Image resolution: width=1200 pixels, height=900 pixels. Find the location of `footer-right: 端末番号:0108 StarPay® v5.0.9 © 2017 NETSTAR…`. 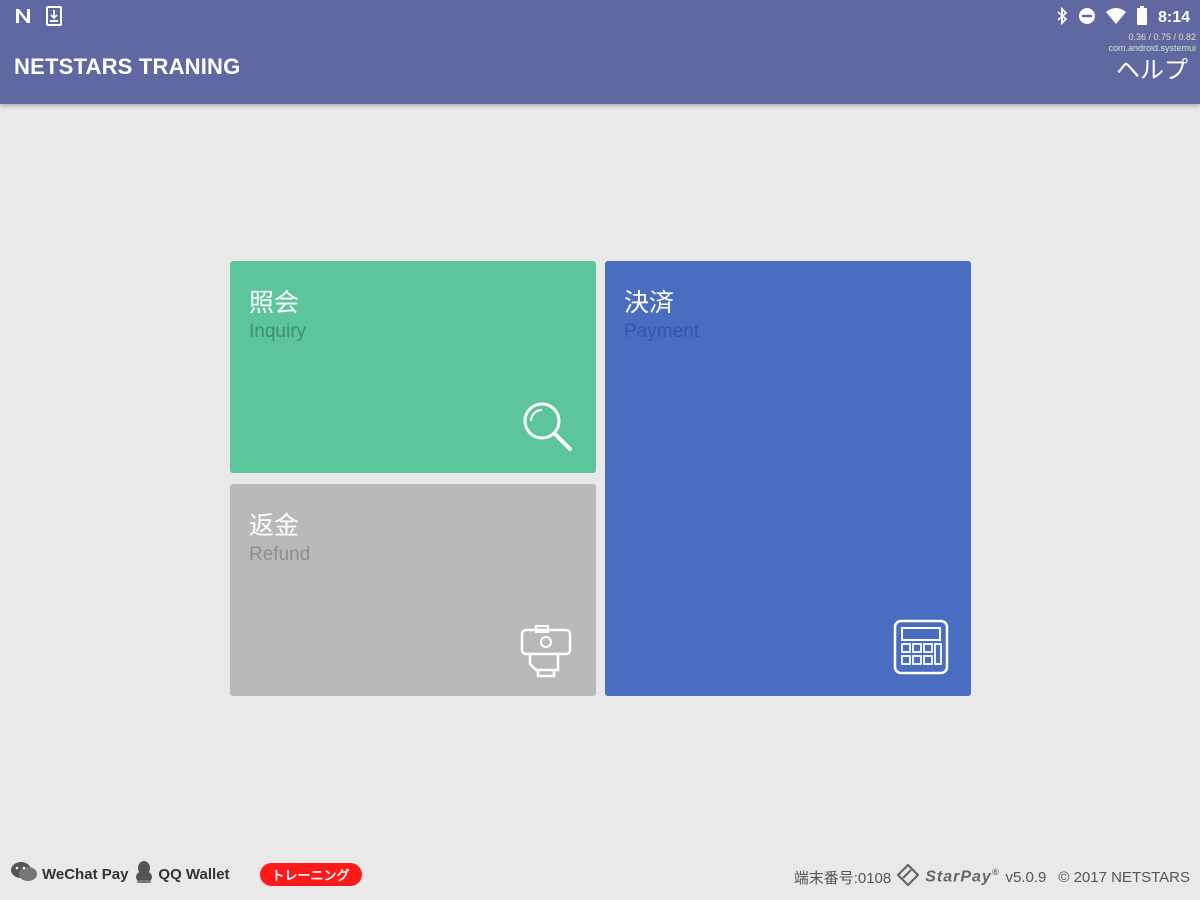

footer-right: 端末番号:0108 StarPay® v5.0.9 © 2017 NETSTAR… is located at coordinates (991, 876).